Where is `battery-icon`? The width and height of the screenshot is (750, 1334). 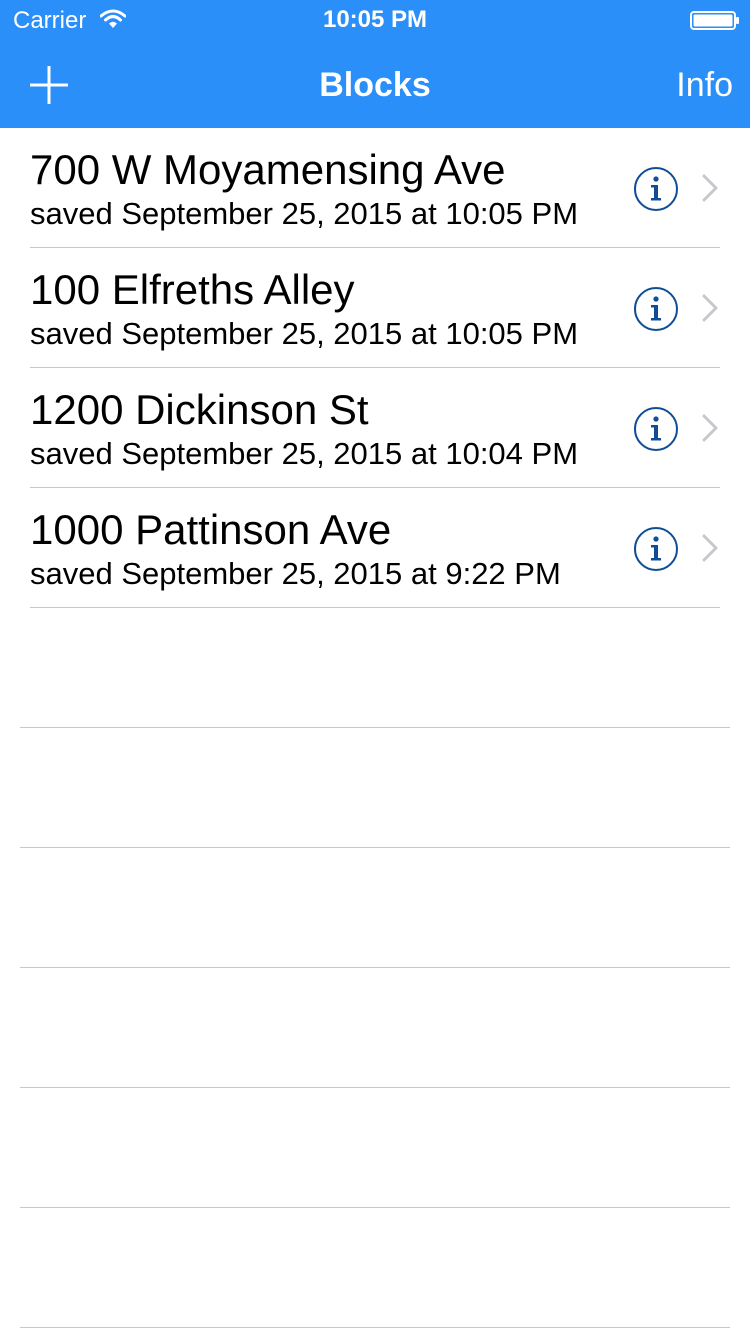
battery-icon is located at coordinates (714, 20).